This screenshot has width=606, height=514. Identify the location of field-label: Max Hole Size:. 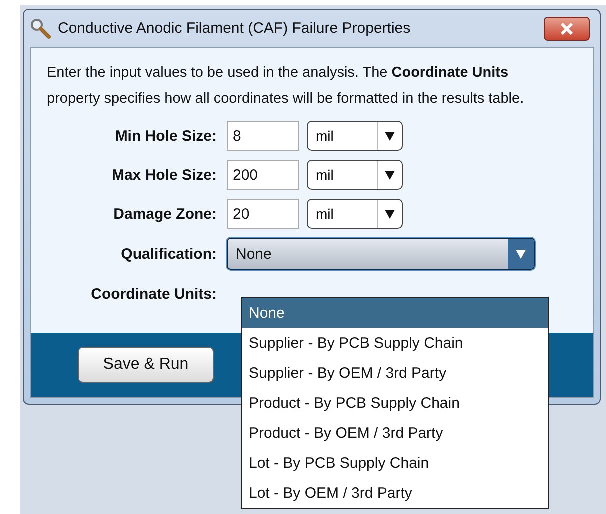
(164, 175).